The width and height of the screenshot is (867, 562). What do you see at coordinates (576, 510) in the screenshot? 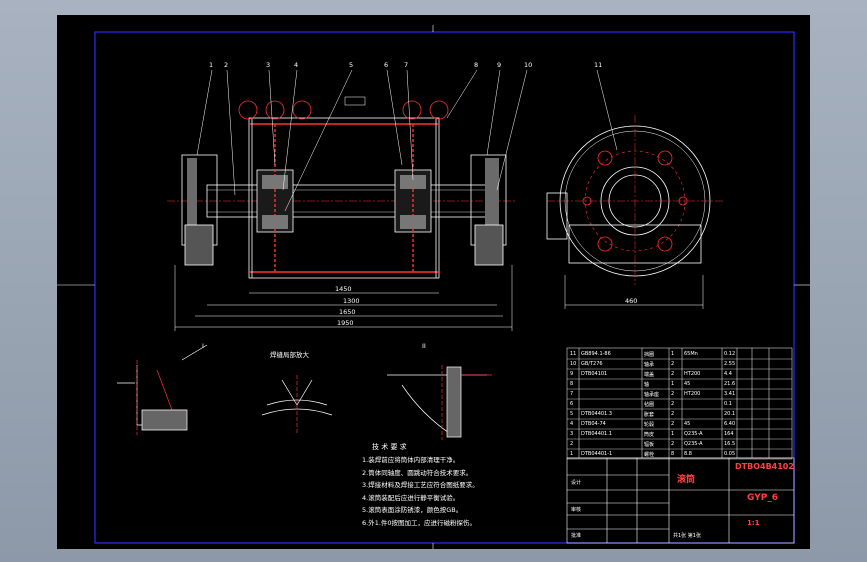
I see `tb-check: 审核` at bounding box center [576, 510].